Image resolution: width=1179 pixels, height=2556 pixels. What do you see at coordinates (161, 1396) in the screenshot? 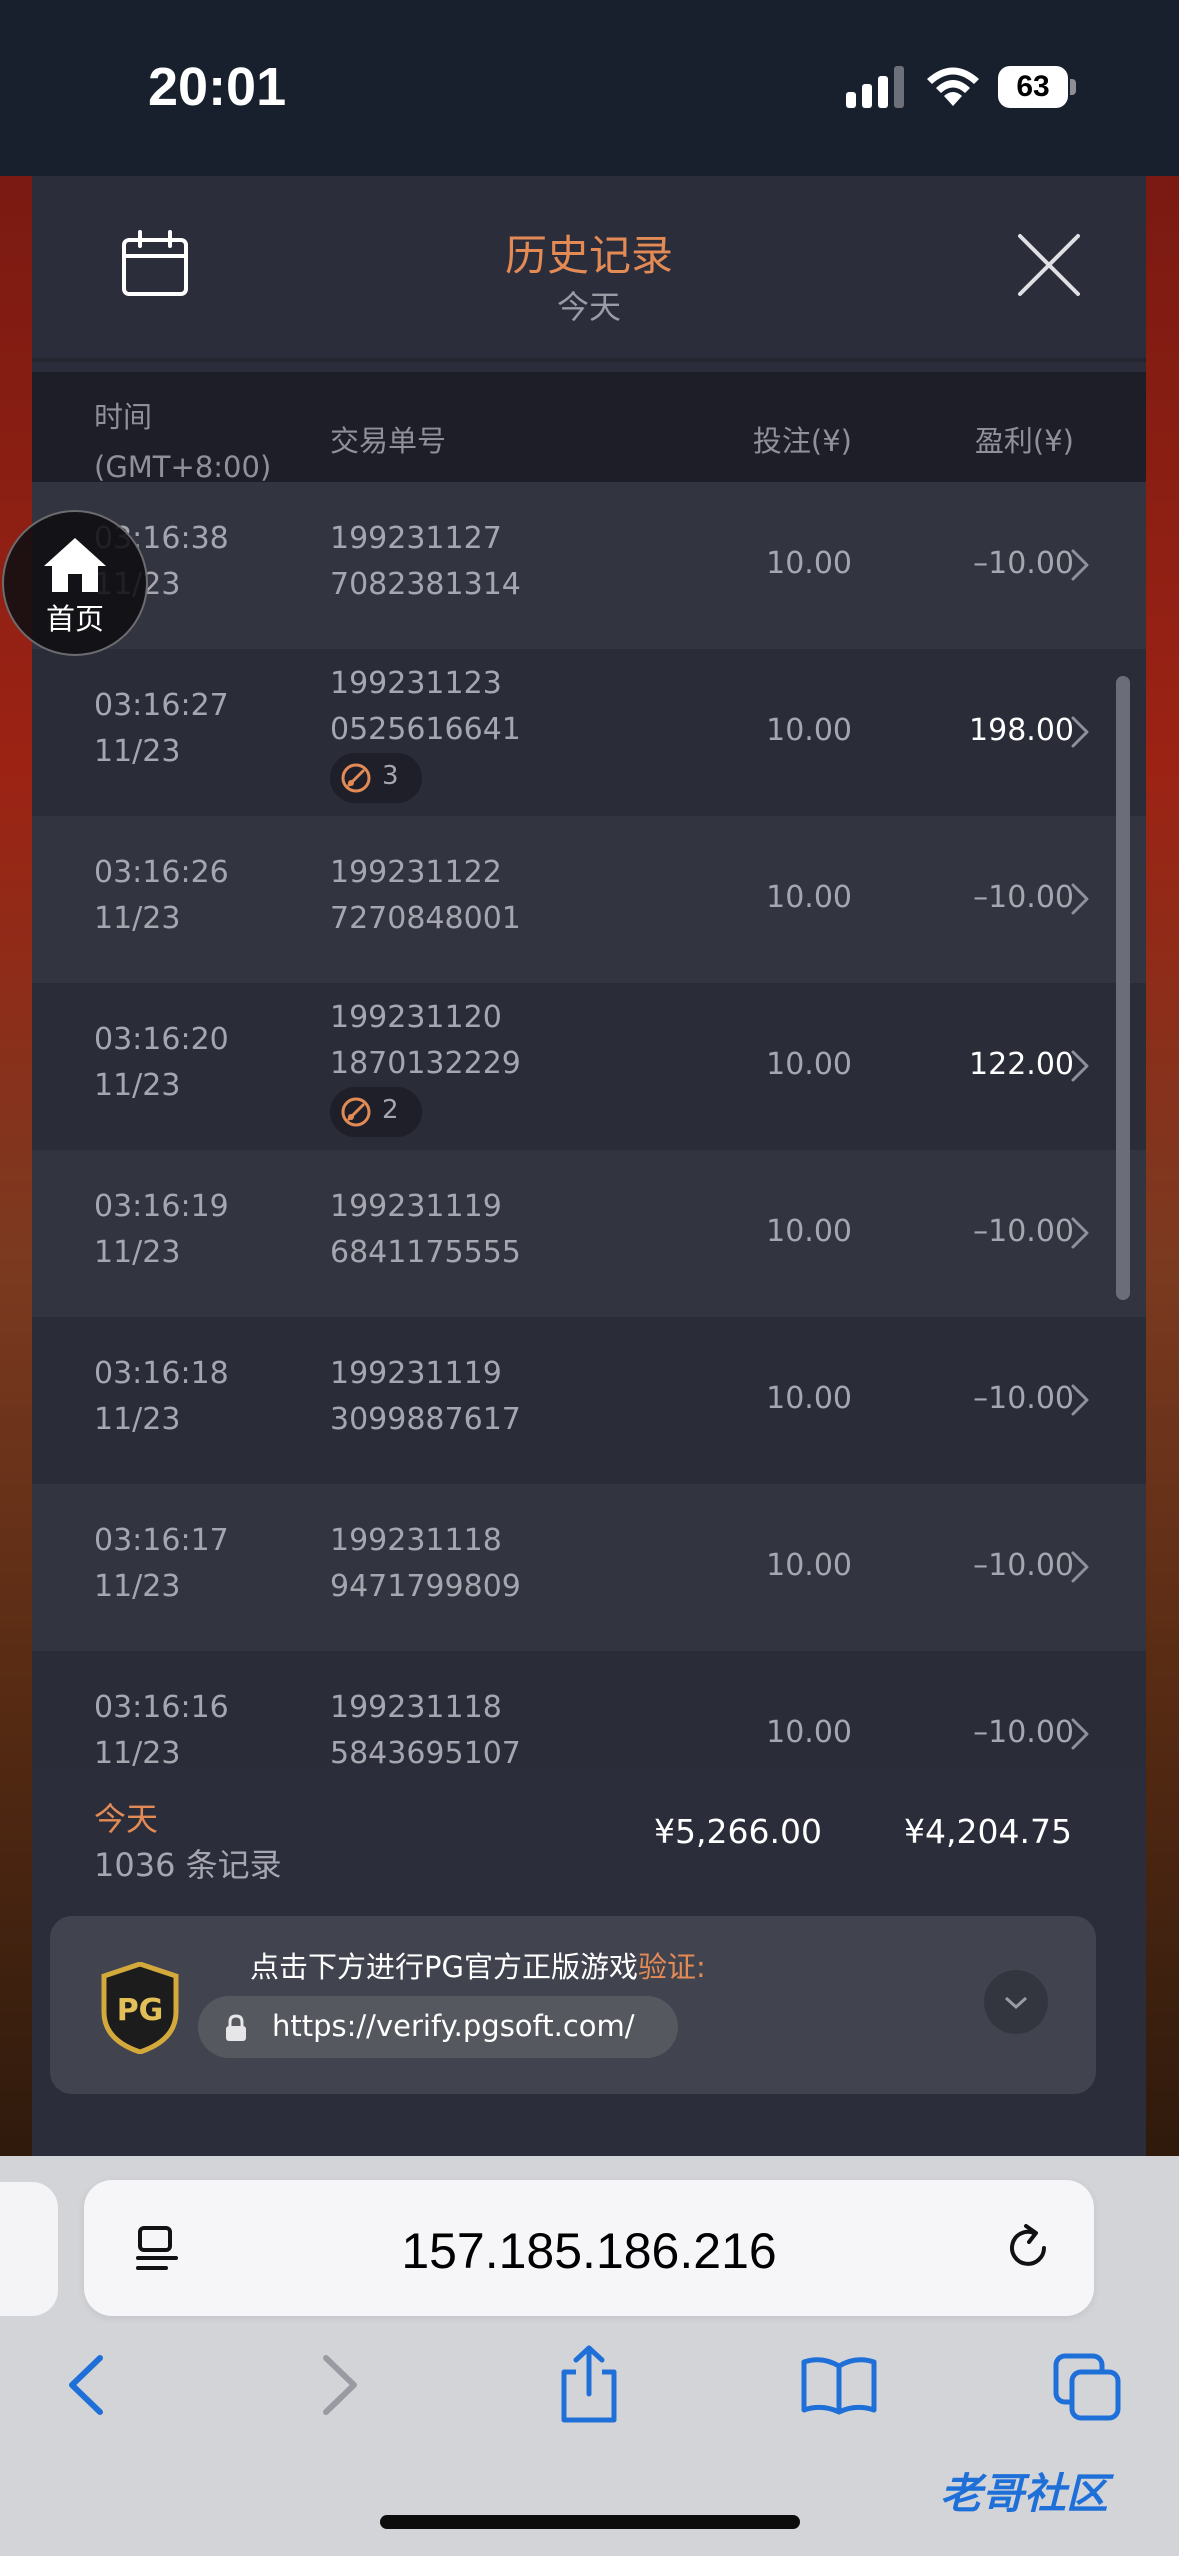
I see `row-time: 03:16:18 11/23` at bounding box center [161, 1396].